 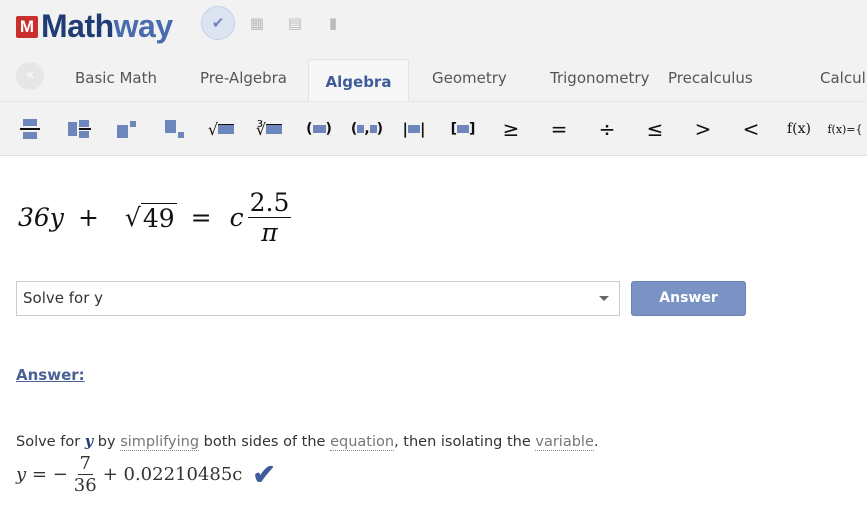 I want to click on sqrt-symbol: √, so click(x=132, y=217).